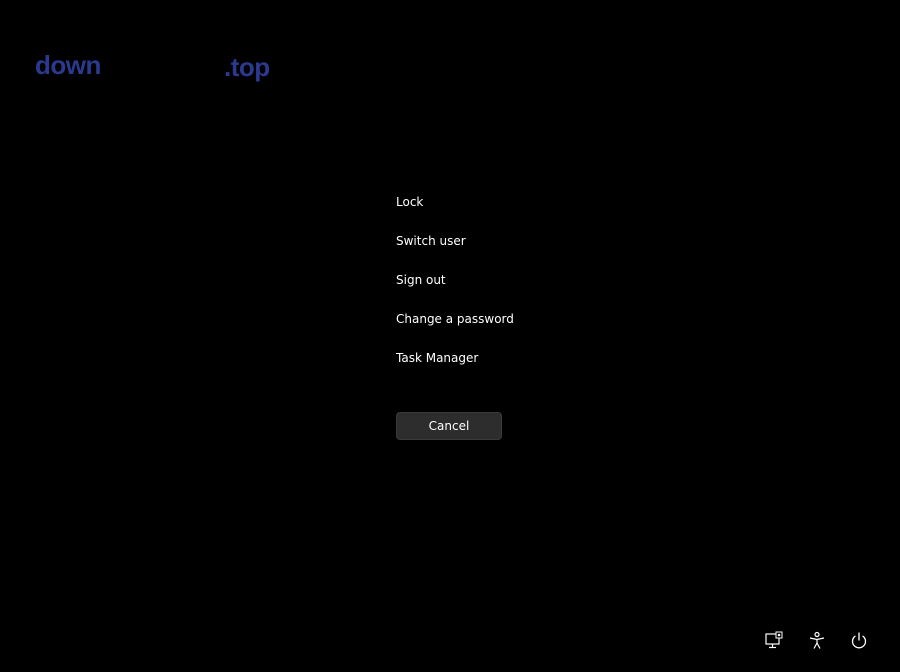 The image size is (900, 672). What do you see at coordinates (449, 426) in the screenshot?
I see `cancel-button: Cancel` at bounding box center [449, 426].